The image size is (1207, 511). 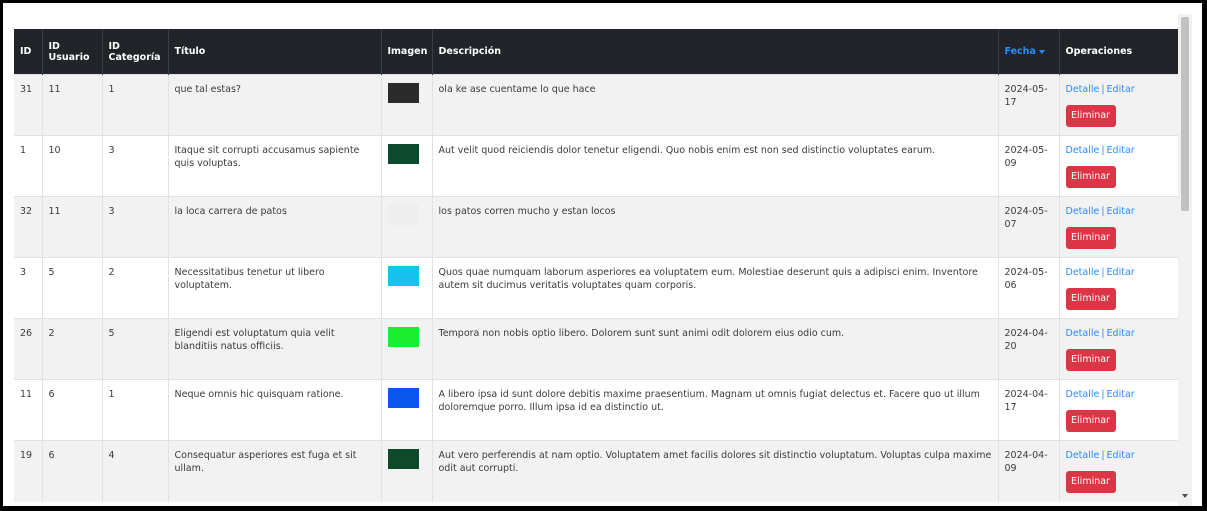 I want to click on cell-id: 1, so click(x=28, y=166).